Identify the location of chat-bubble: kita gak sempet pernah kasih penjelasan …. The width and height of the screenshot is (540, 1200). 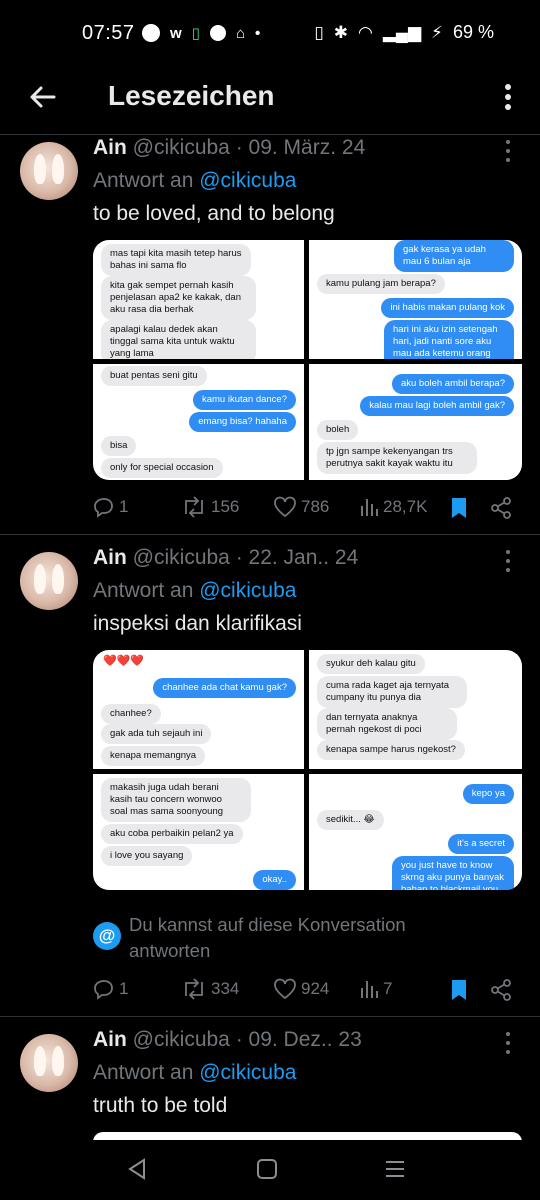
(178, 298).